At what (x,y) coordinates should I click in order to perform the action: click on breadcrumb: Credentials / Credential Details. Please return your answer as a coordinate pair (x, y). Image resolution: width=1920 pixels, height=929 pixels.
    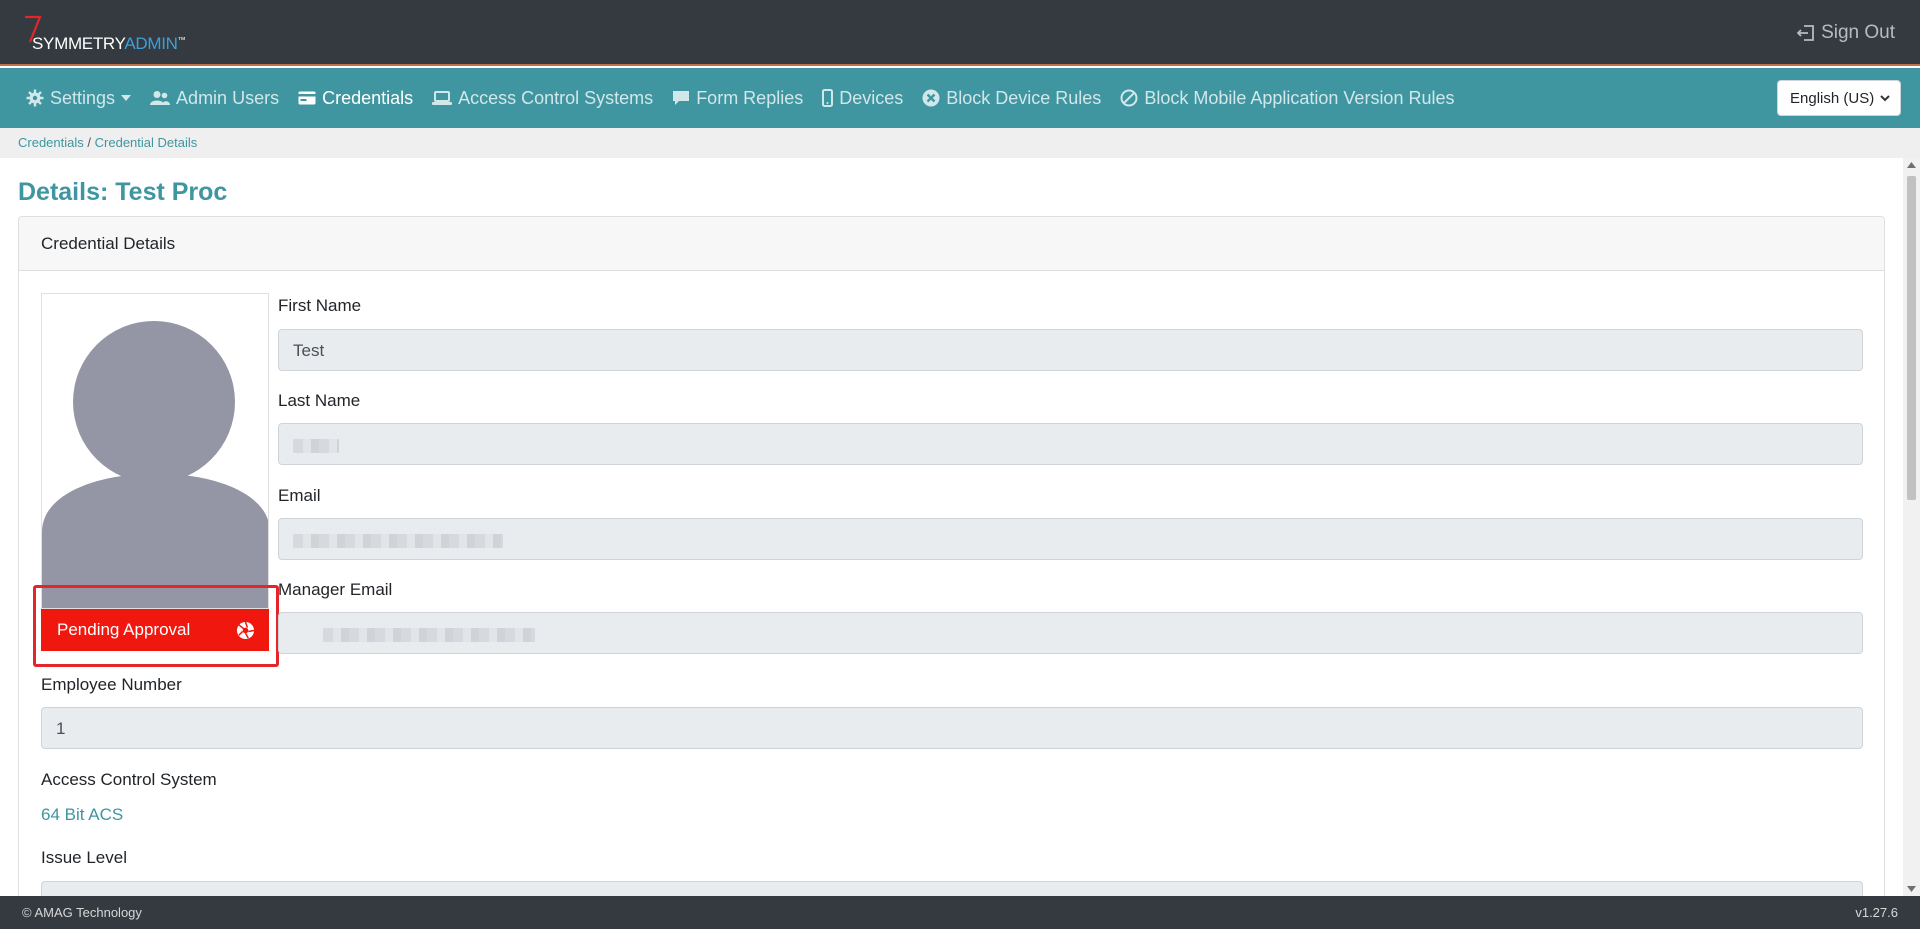
    Looking at the image, I should click on (107, 142).